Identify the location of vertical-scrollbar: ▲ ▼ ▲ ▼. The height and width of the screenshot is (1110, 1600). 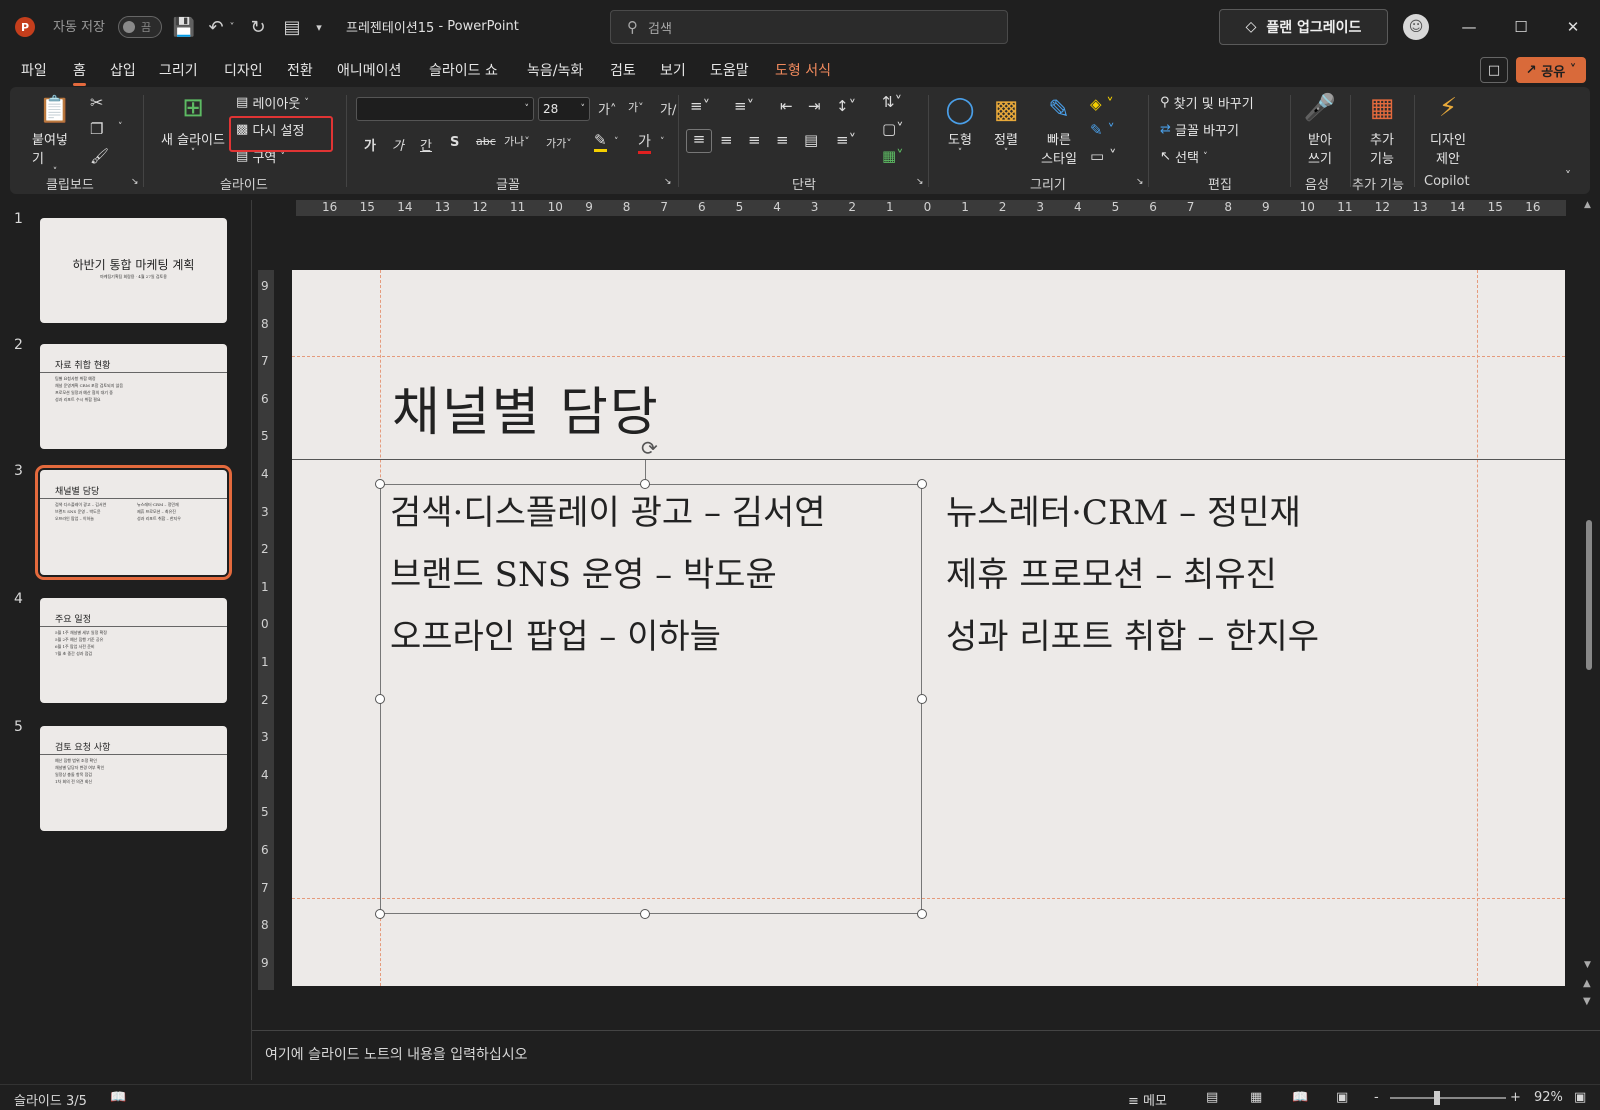
(1589, 610).